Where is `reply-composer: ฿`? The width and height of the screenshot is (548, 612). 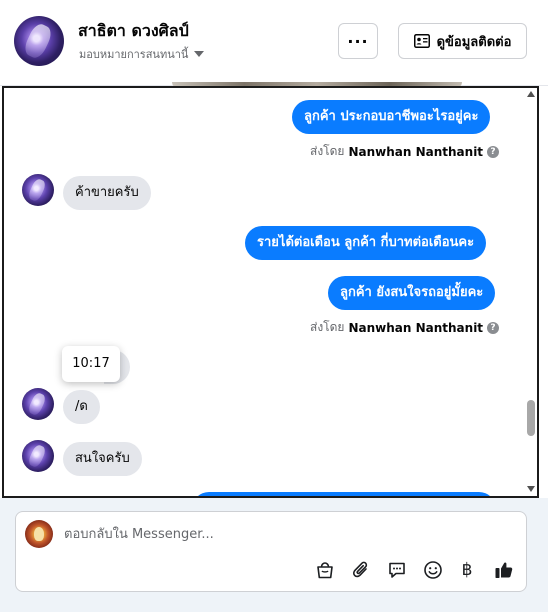 reply-composer: ฿ is located at coordinates (271, 551).